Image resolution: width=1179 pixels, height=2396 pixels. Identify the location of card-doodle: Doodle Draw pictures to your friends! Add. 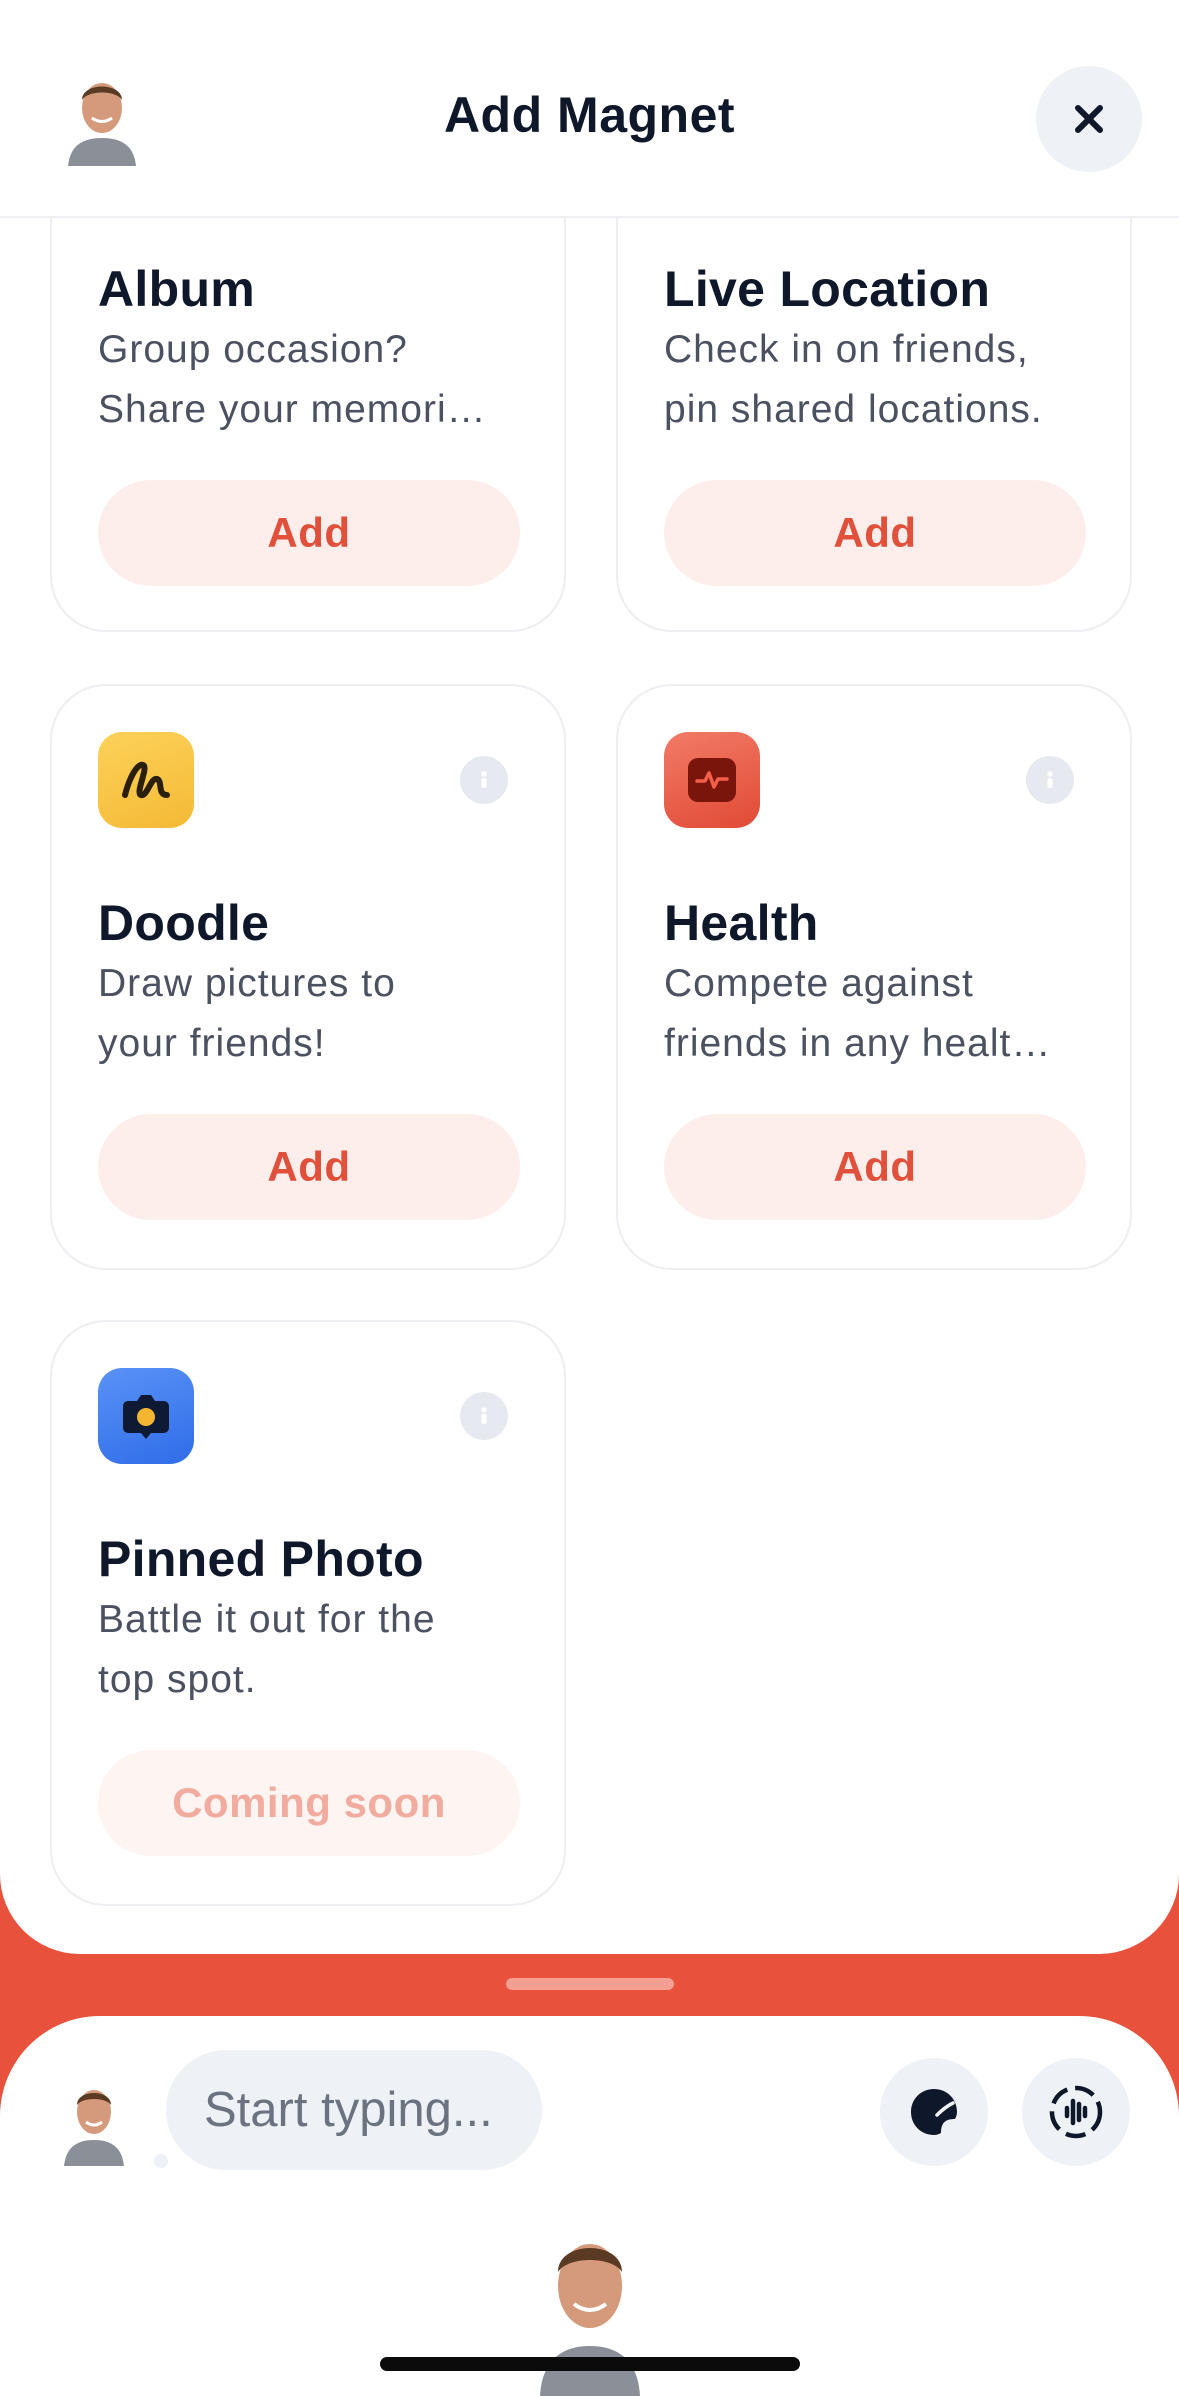
(308, 977).